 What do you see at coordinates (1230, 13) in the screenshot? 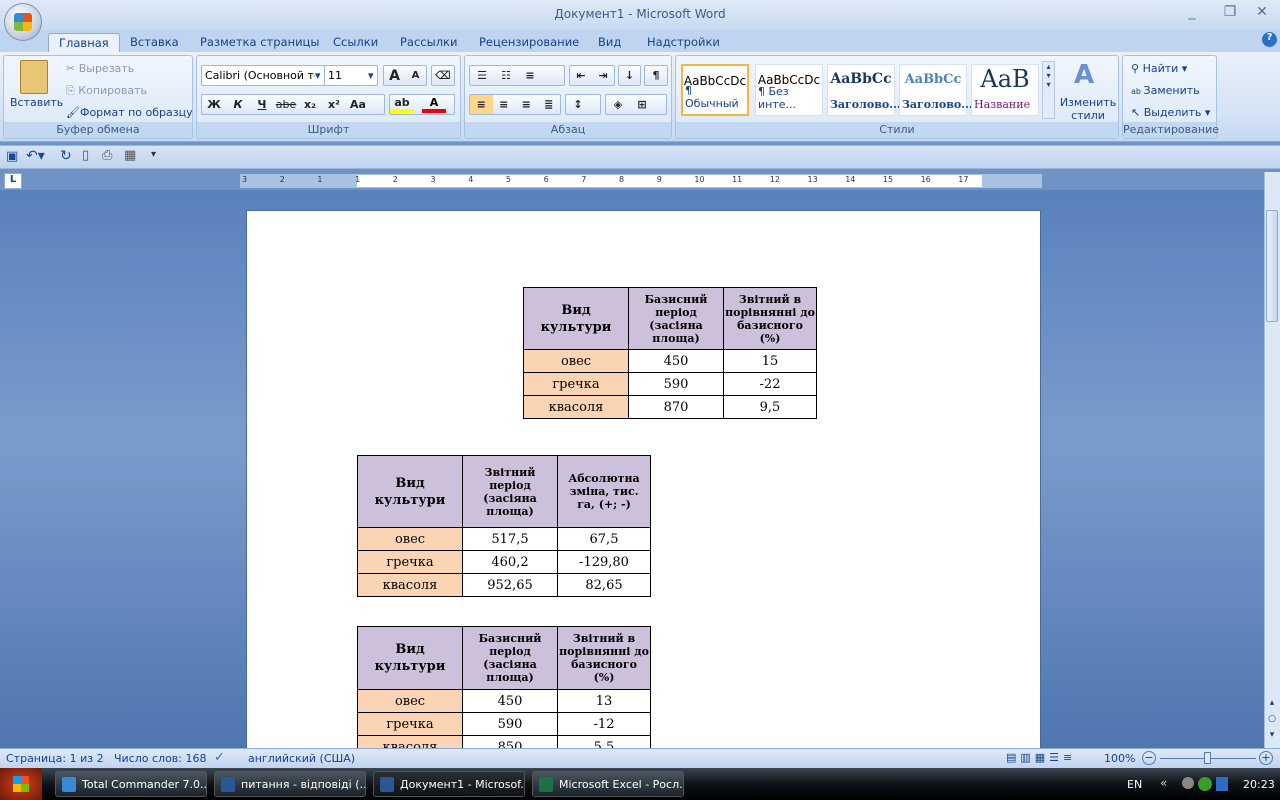
I see `restore-button: ❐` at bounding box center [1230, 13].